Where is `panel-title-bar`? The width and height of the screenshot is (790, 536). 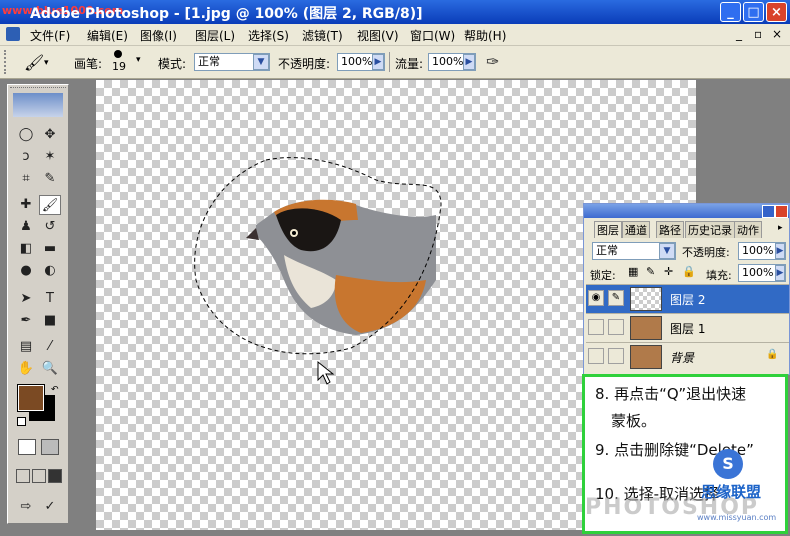
panel-title-bar is located at coordinates (686, 211).